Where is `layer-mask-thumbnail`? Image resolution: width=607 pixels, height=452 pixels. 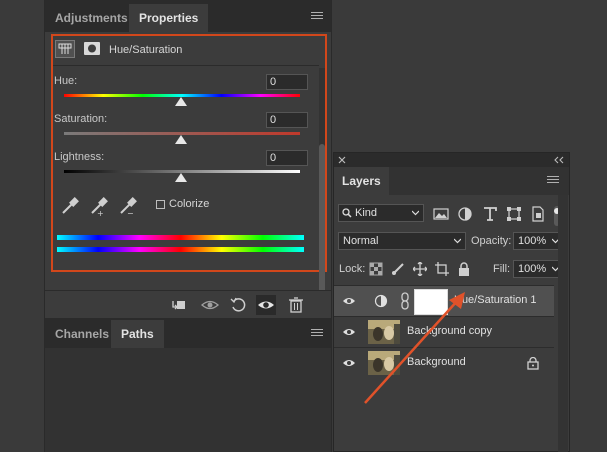
layer-mask-thumbnail is located at coordinates (431, 302).